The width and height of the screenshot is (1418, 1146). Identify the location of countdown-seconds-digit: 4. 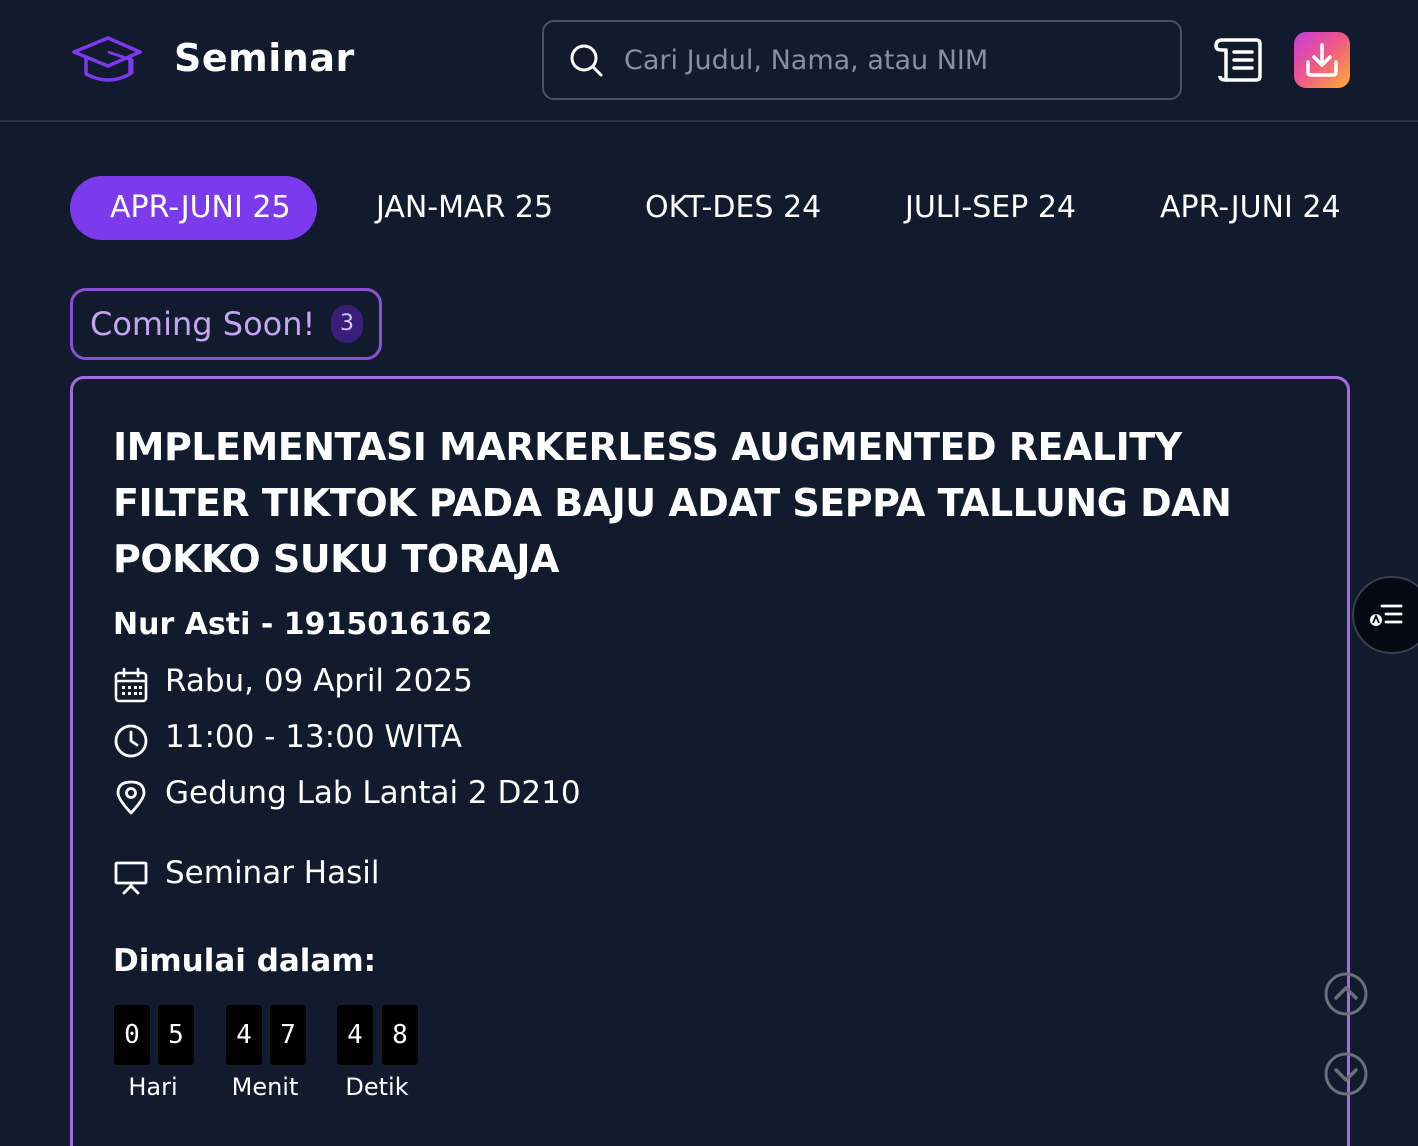
(355, 1035).